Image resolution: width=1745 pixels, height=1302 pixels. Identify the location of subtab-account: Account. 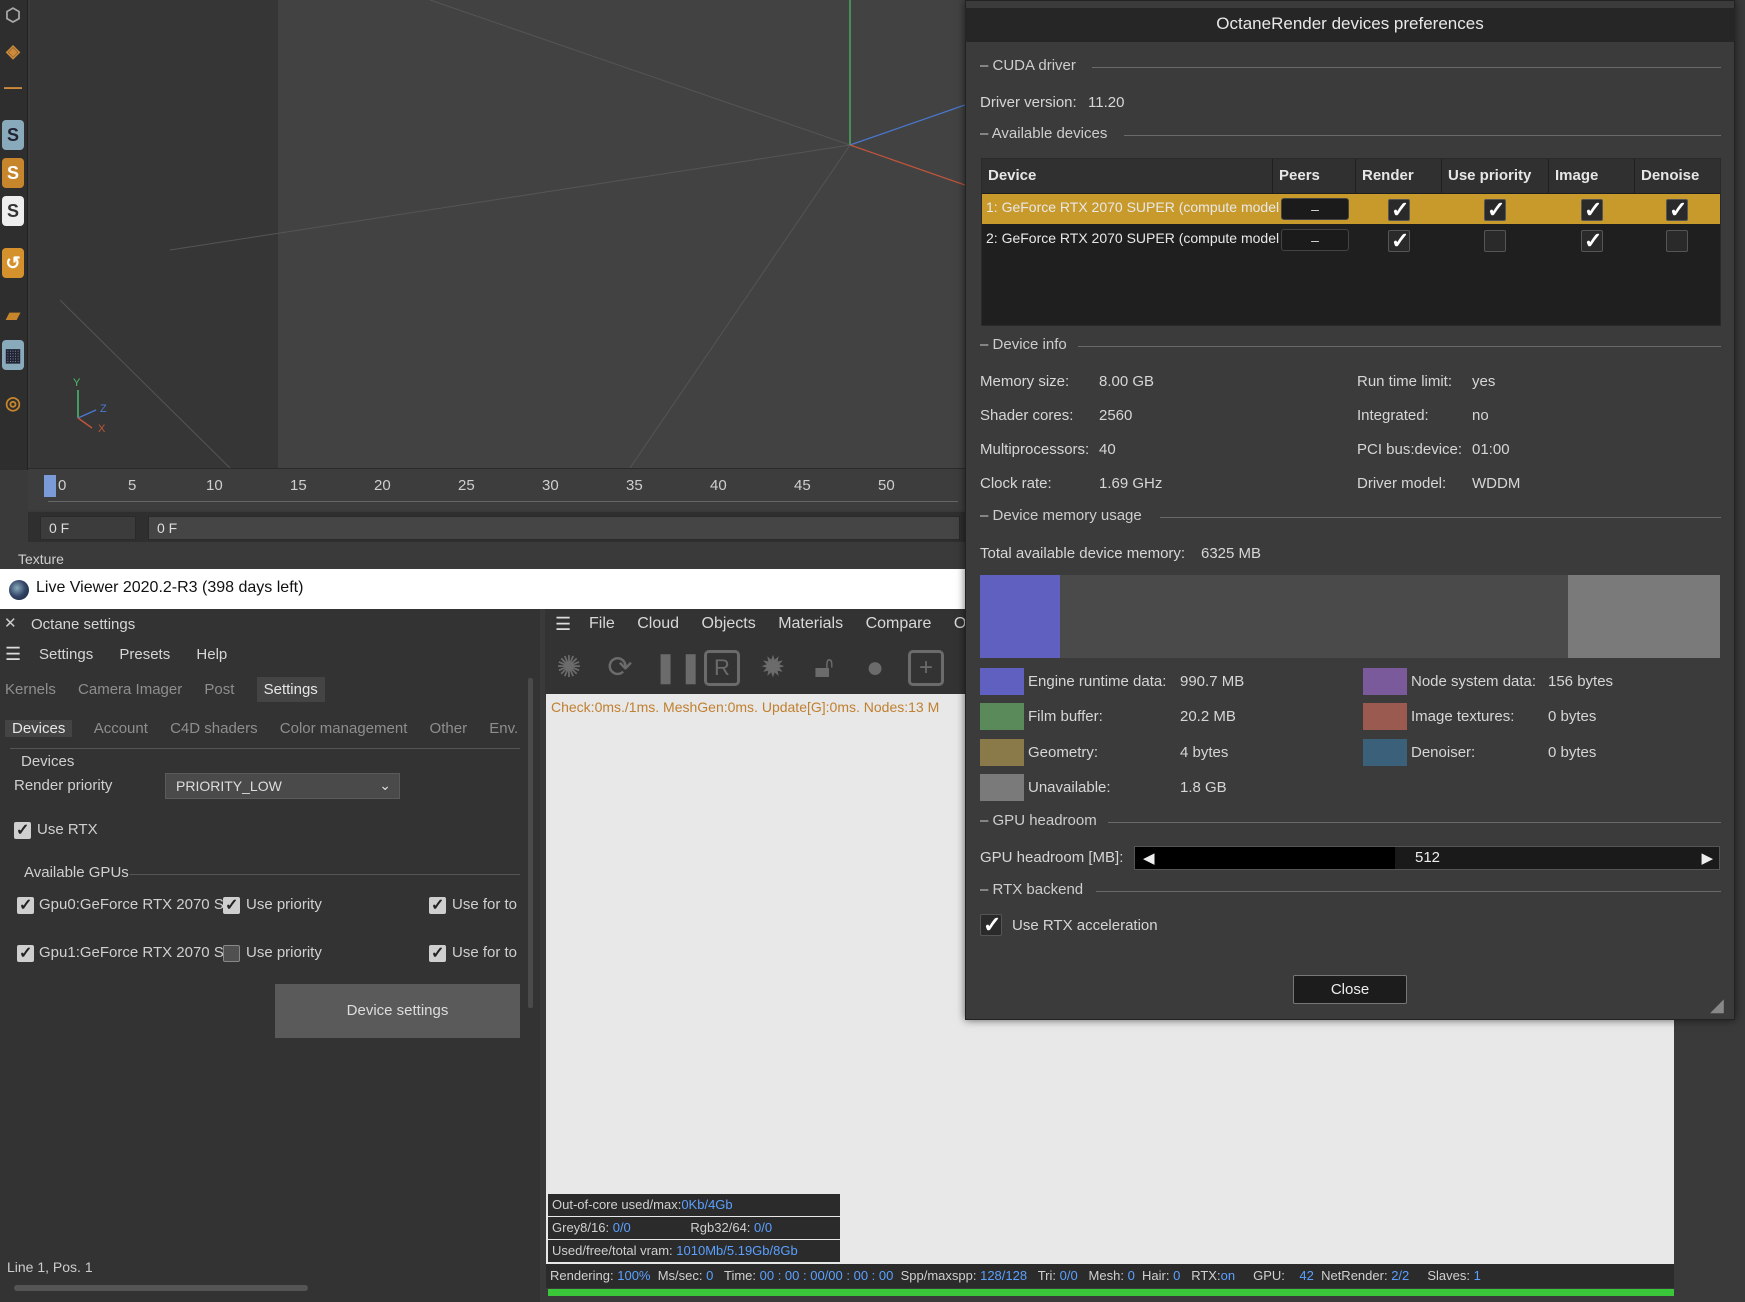
(121, 728).